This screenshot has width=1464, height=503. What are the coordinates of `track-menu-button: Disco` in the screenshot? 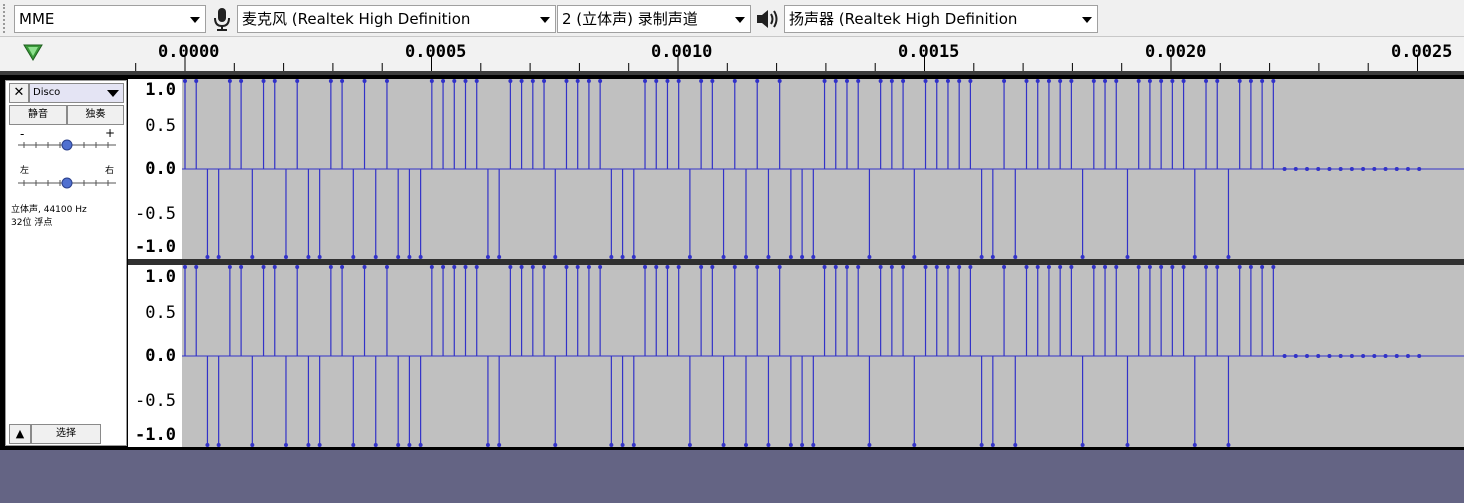 It's located at (76, 93).